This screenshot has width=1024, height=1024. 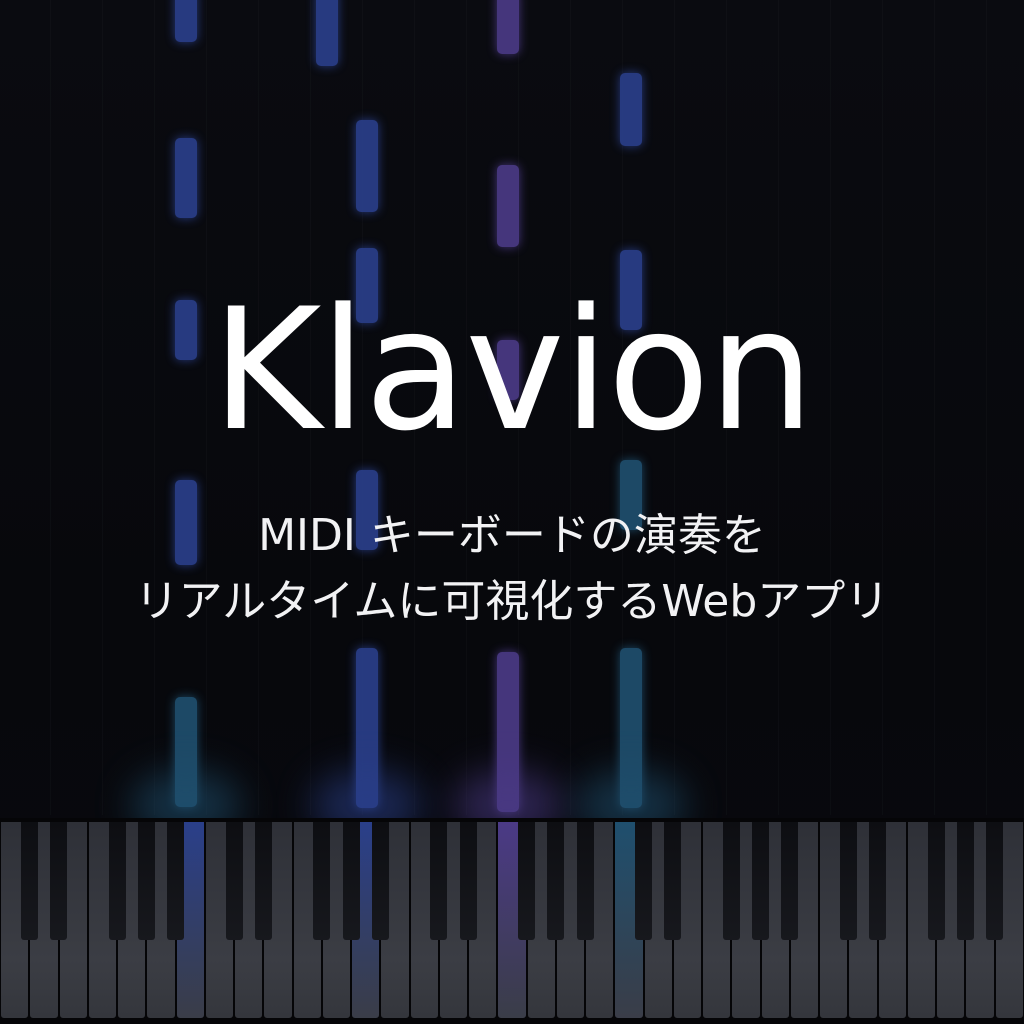 What do you see at coordinates (512, 370) in the screenshot?
I see `app-title: Klavion` at bounding box center [512, 370].